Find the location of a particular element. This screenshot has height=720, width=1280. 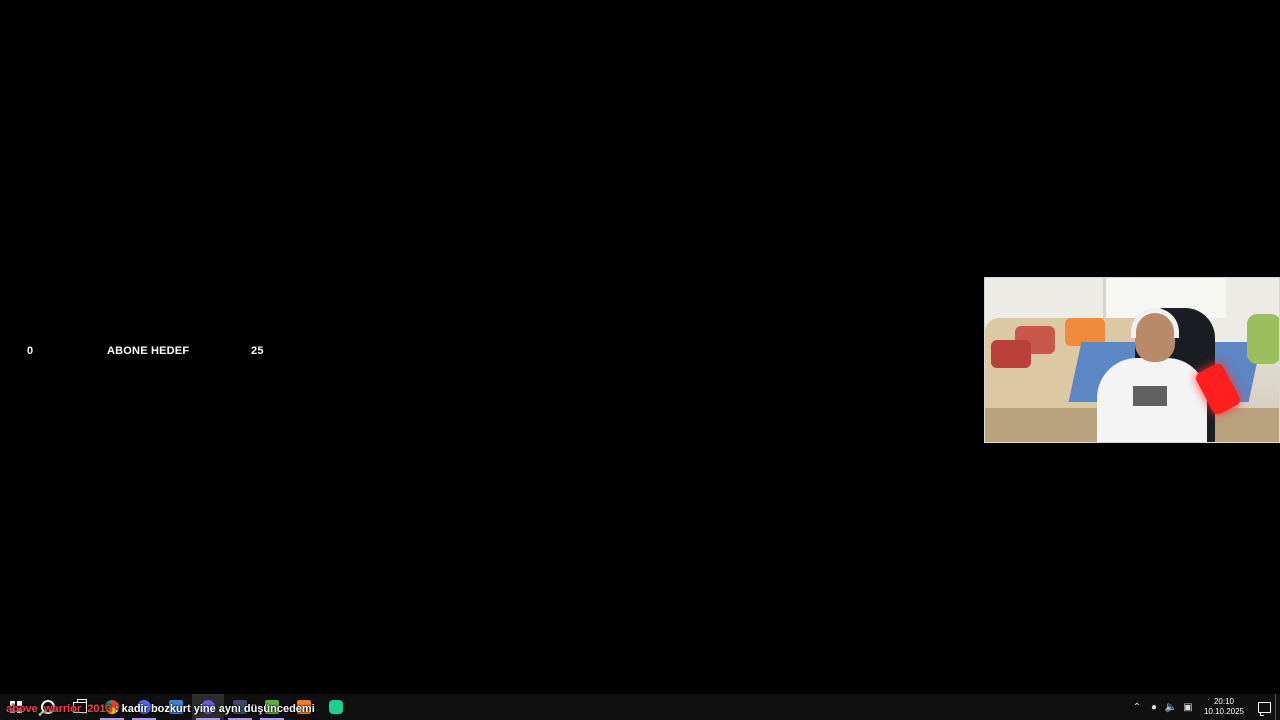

webcam-shirt-print is located at coordinates (1150, 396).